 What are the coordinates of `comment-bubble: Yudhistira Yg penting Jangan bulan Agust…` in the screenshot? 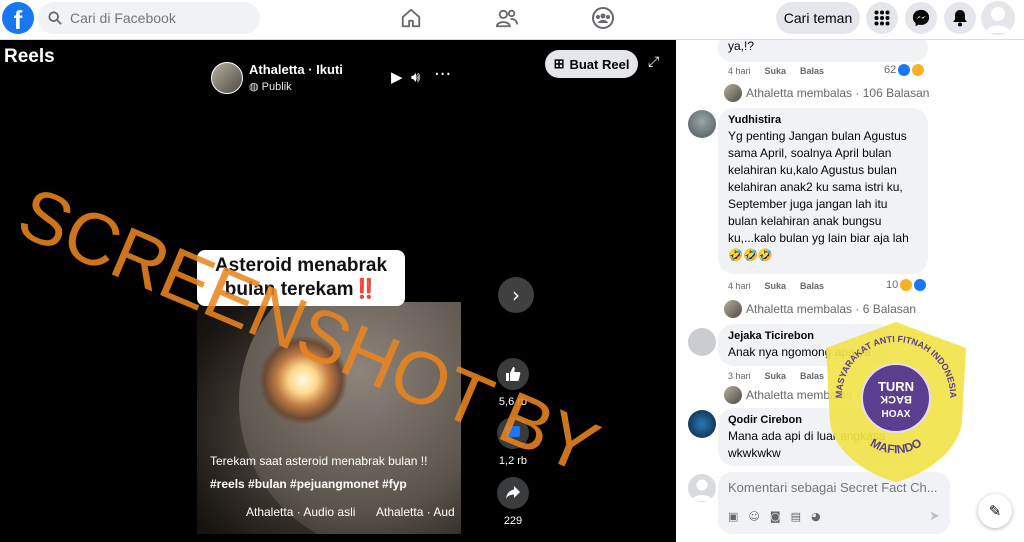 It's located at (823, 191).